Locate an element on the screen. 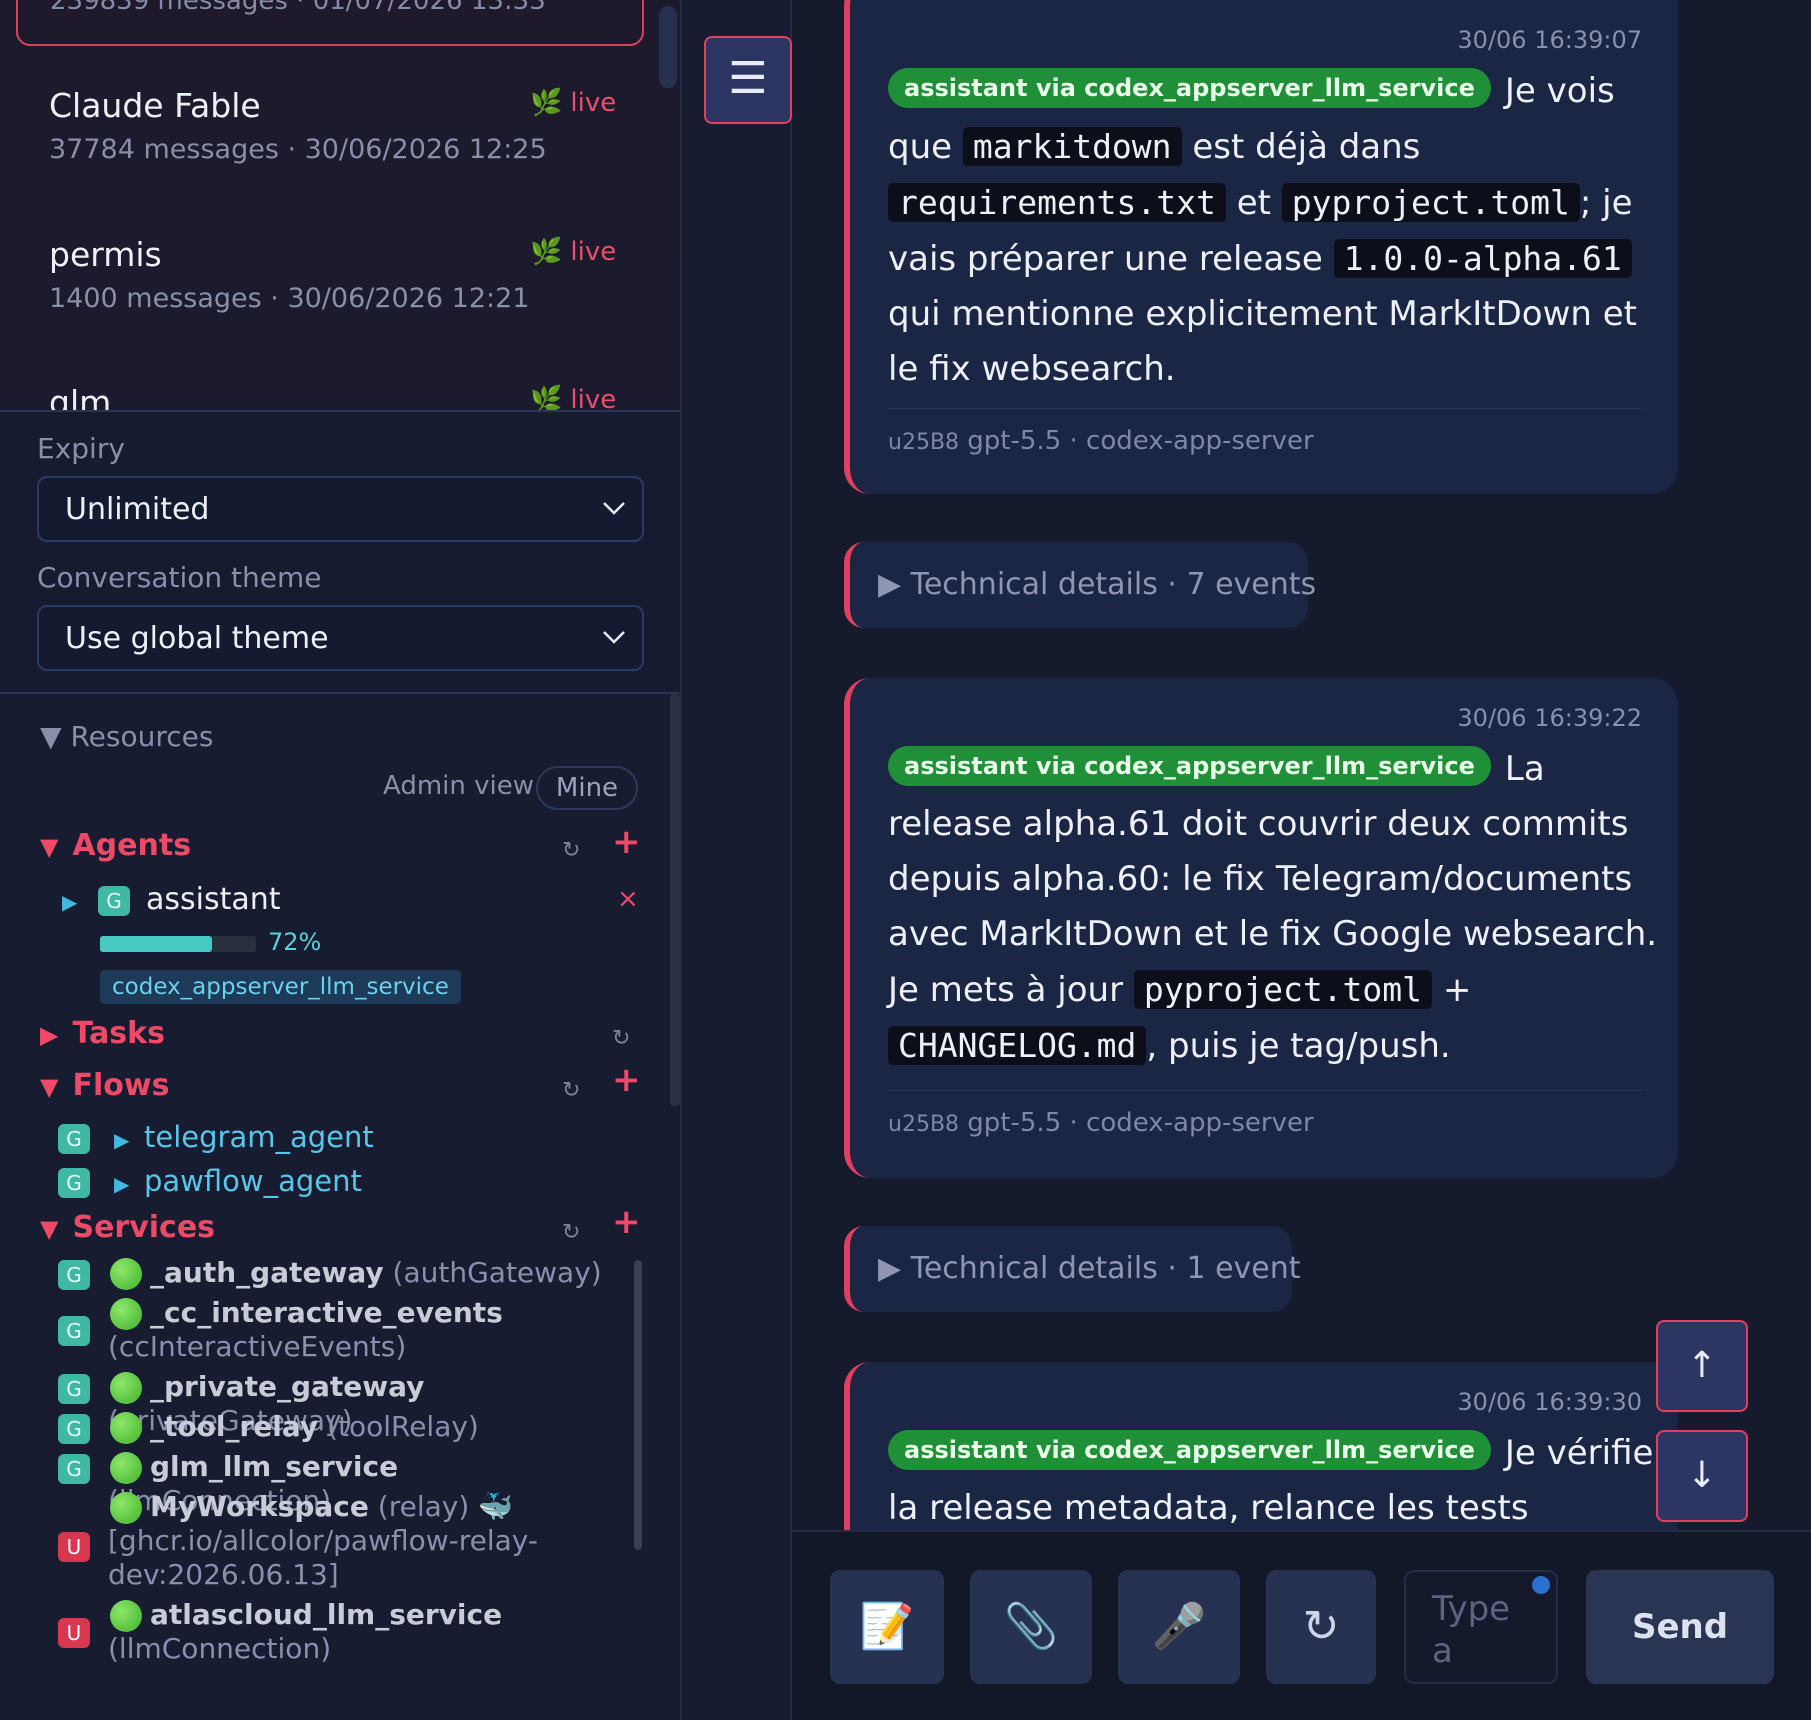  flow-item: G ▶ pawflow_agent is located at coordinates (338, 1183).